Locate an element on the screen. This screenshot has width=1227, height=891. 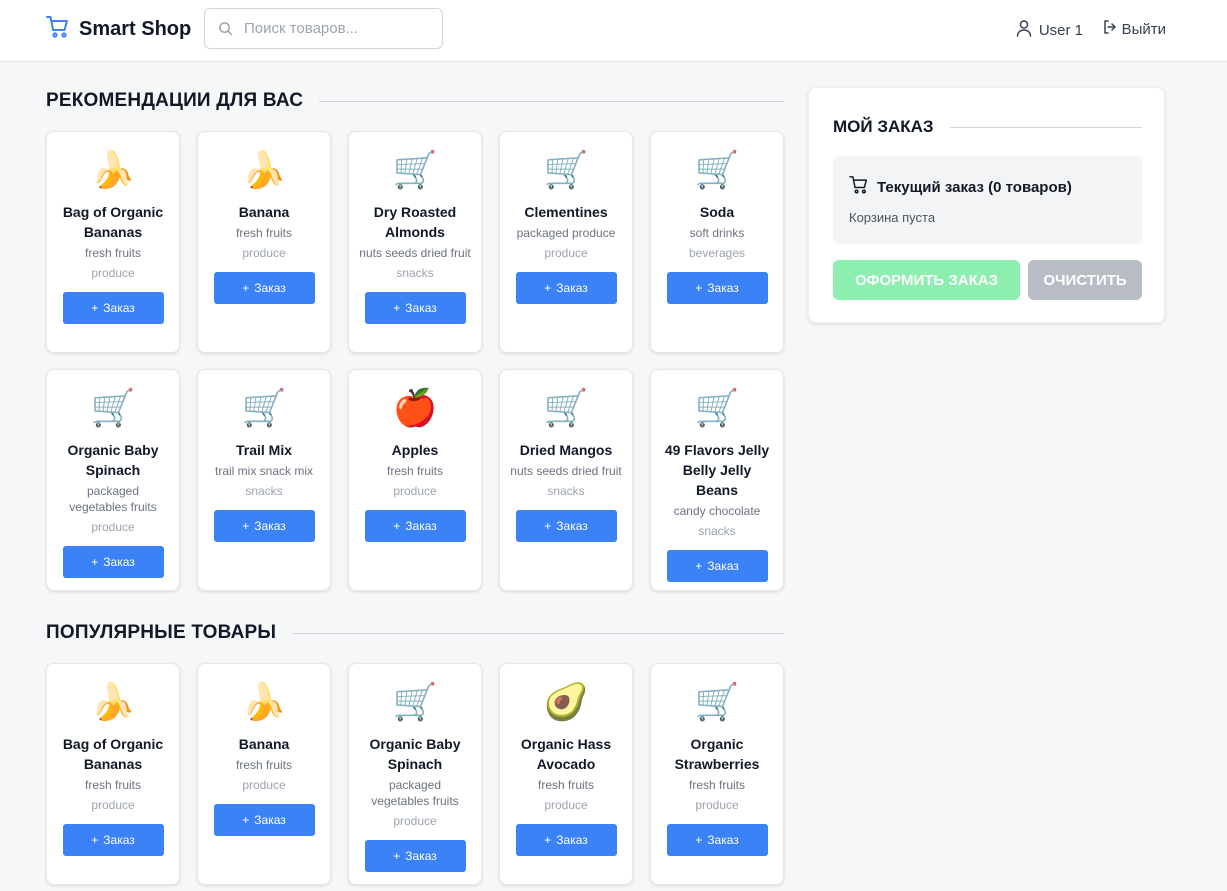
product-image-icon: 🍎 is located at coordinates (415, 408).